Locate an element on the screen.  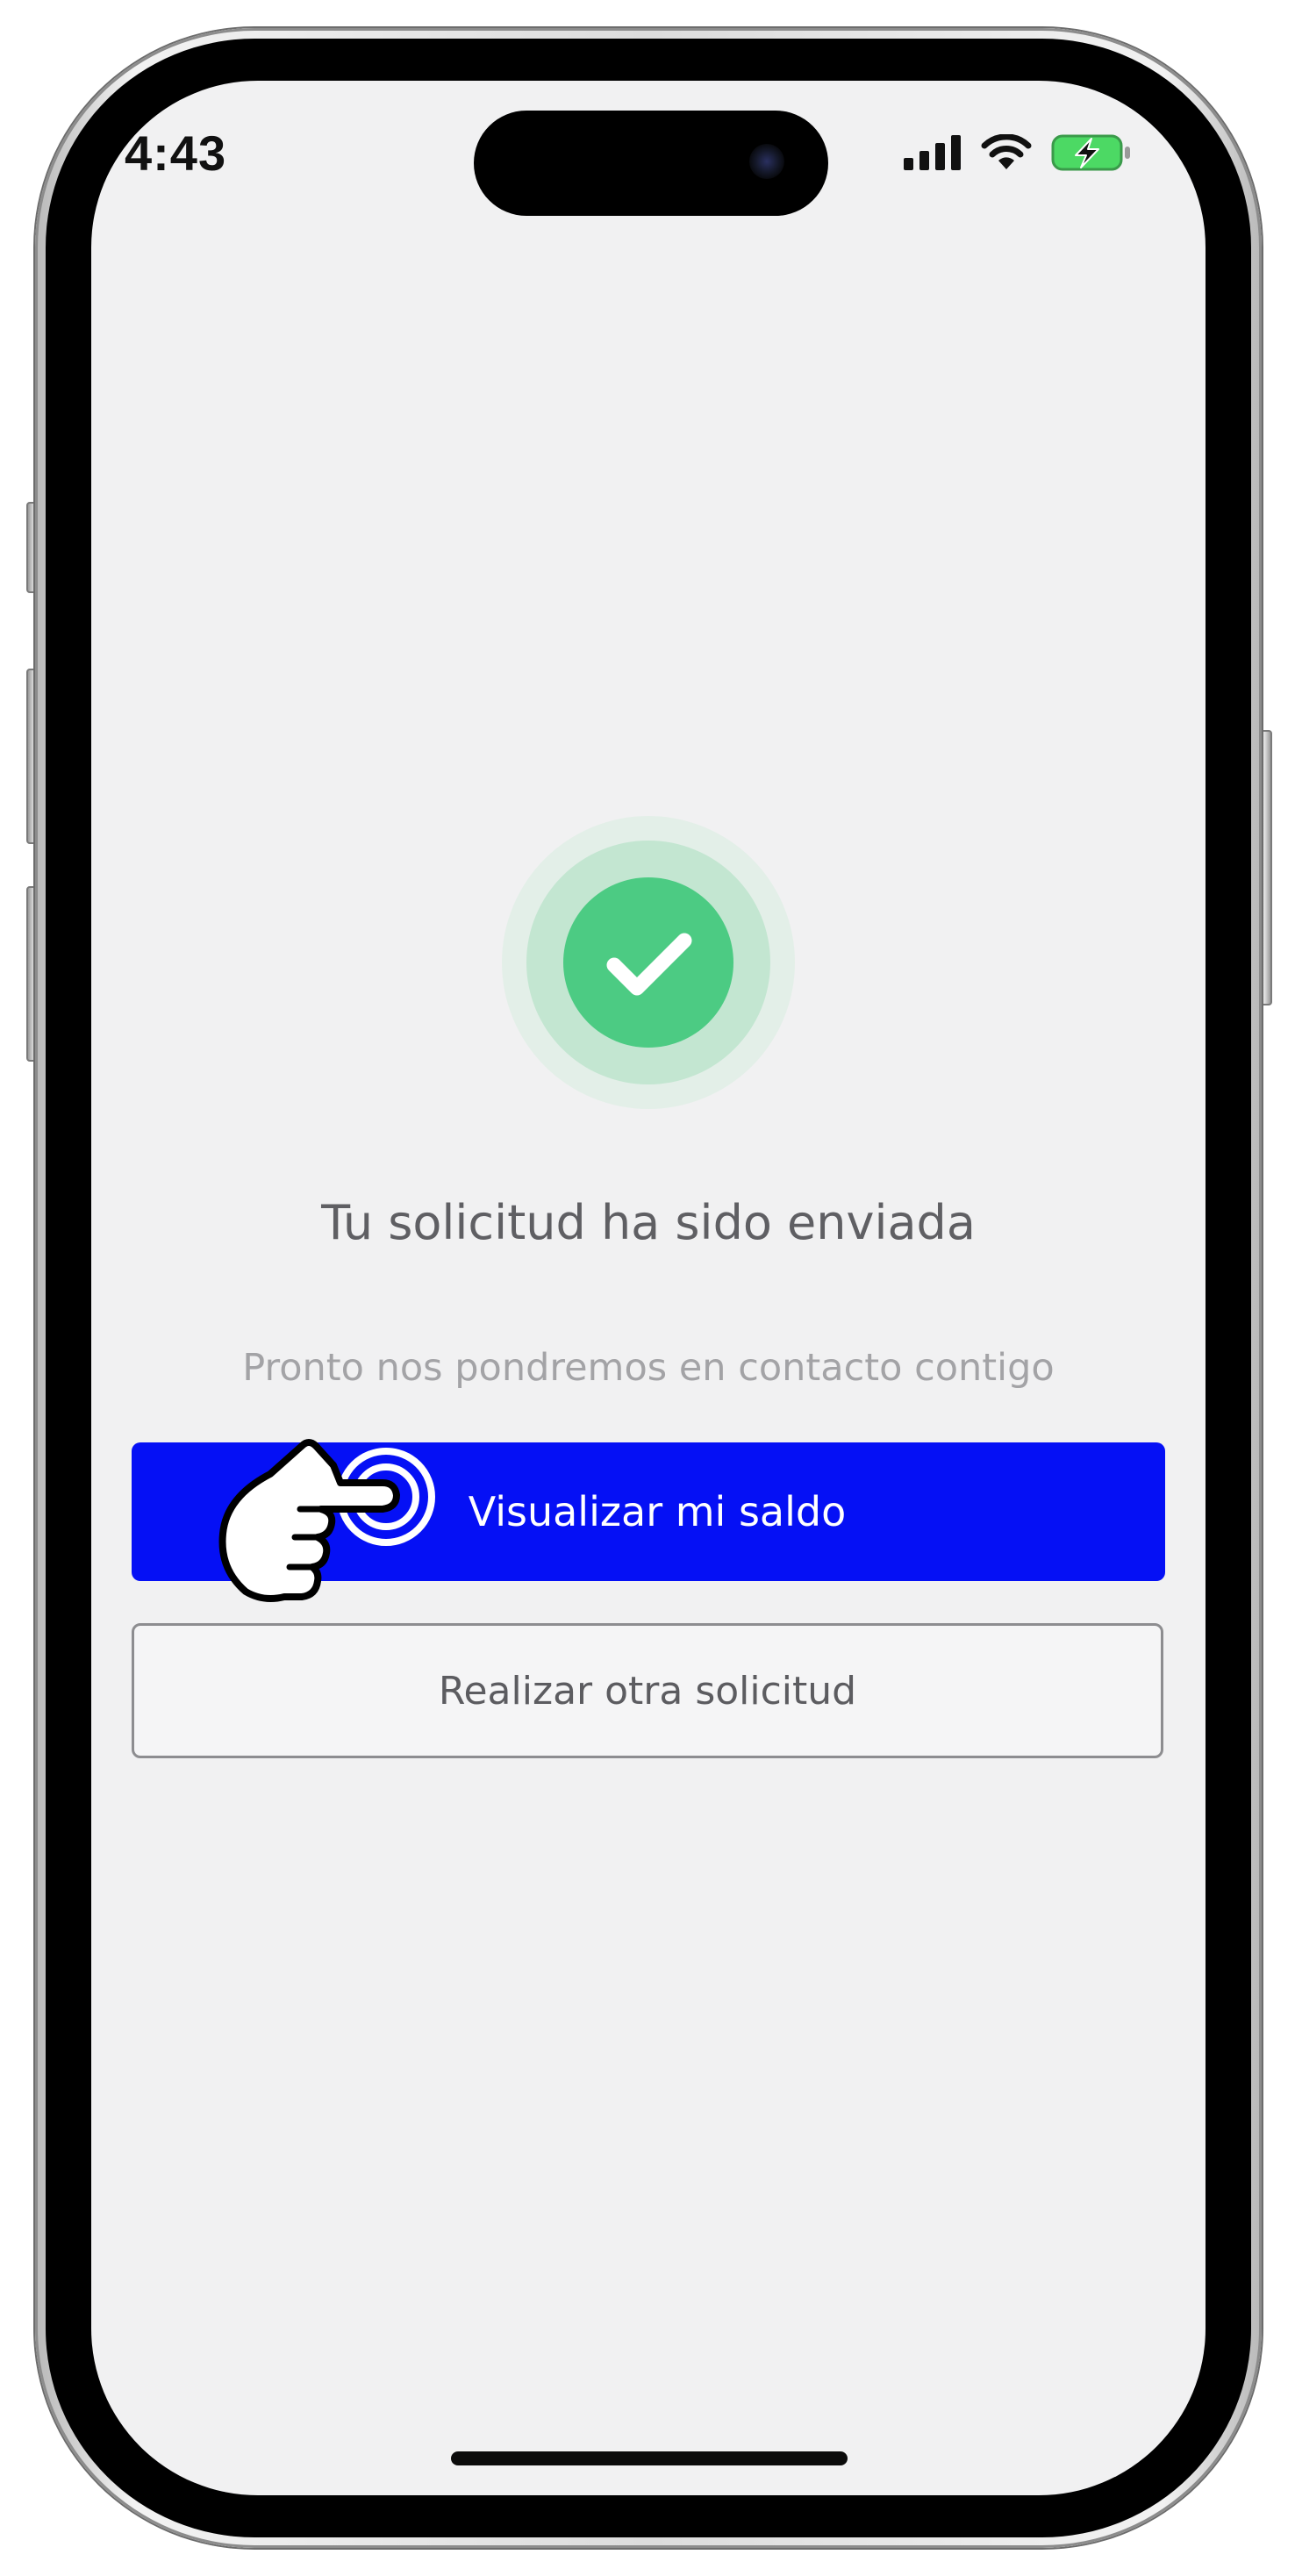
success-indicator is located at coordinates (648, 962).